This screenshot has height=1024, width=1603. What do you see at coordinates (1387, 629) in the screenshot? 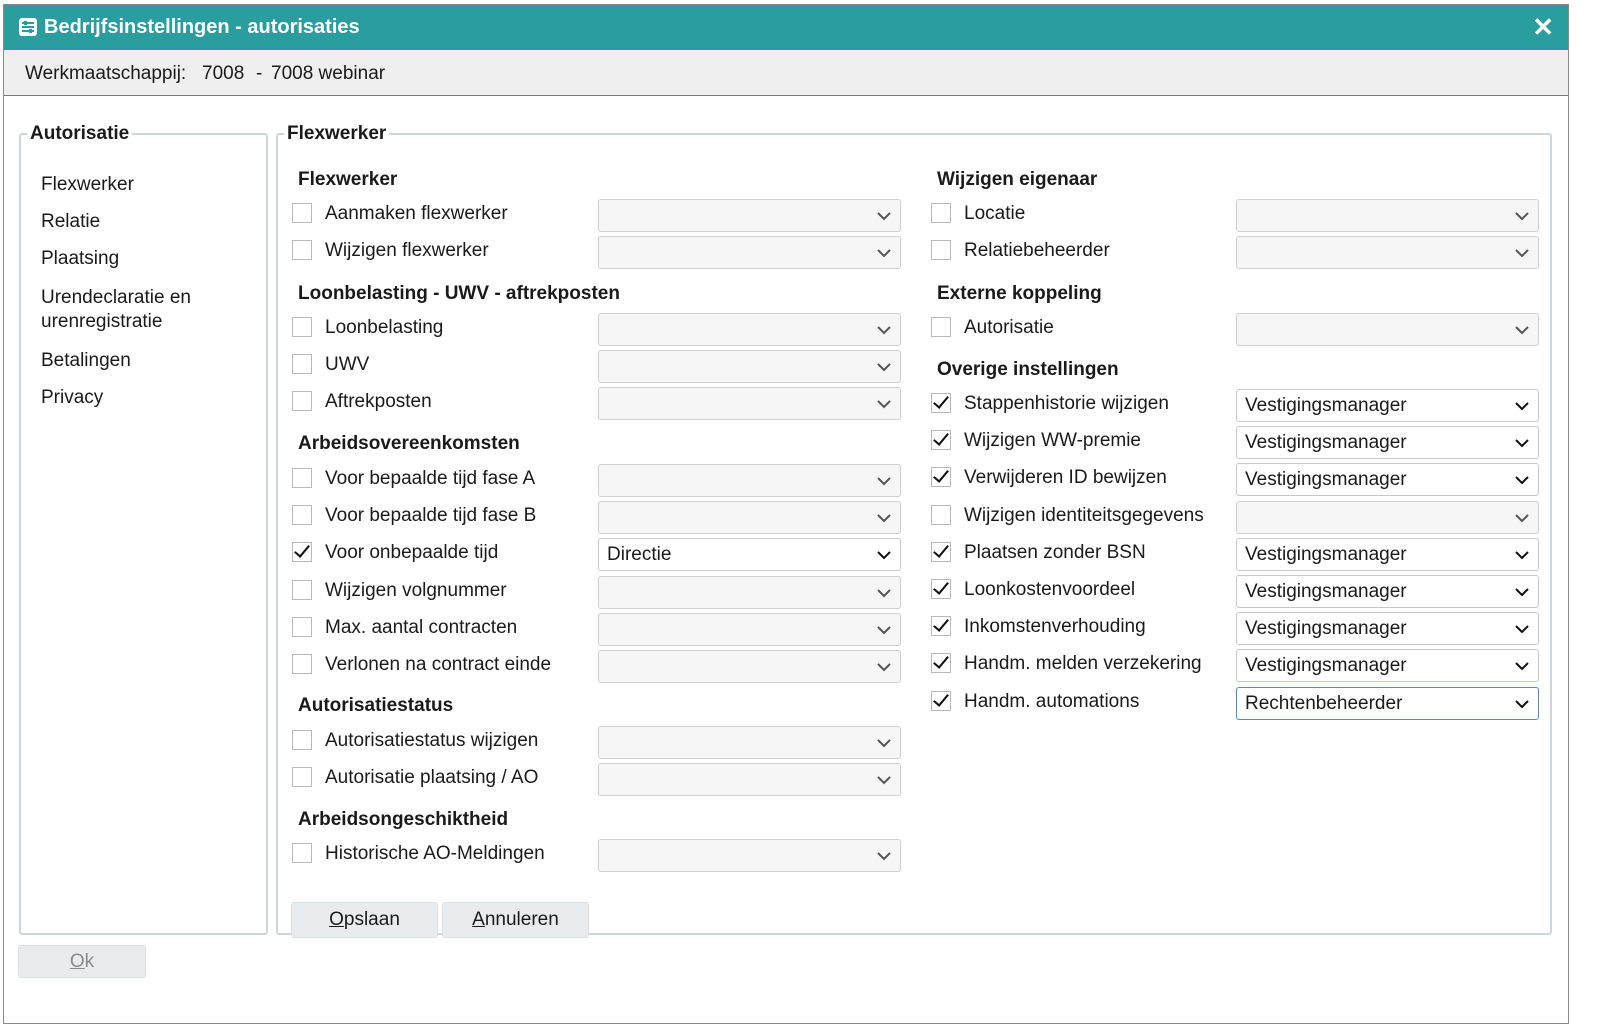
I see `role-select-inkomstenverhouding: Vestigingsmanager` at bounding box center [1387, 629].